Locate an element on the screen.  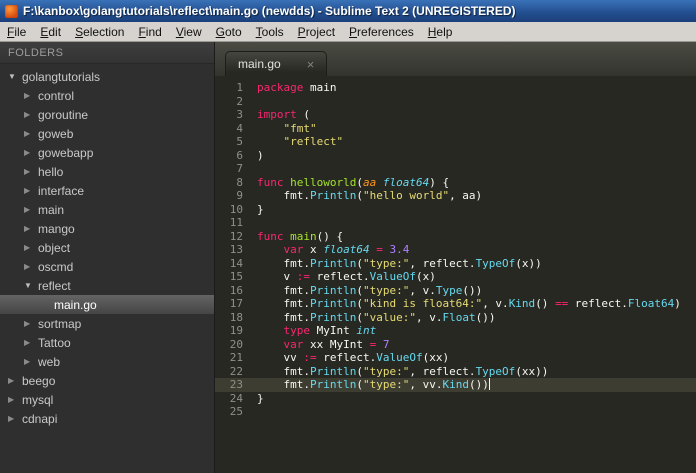
line-number: 9 is located at coordinates (239, 195).